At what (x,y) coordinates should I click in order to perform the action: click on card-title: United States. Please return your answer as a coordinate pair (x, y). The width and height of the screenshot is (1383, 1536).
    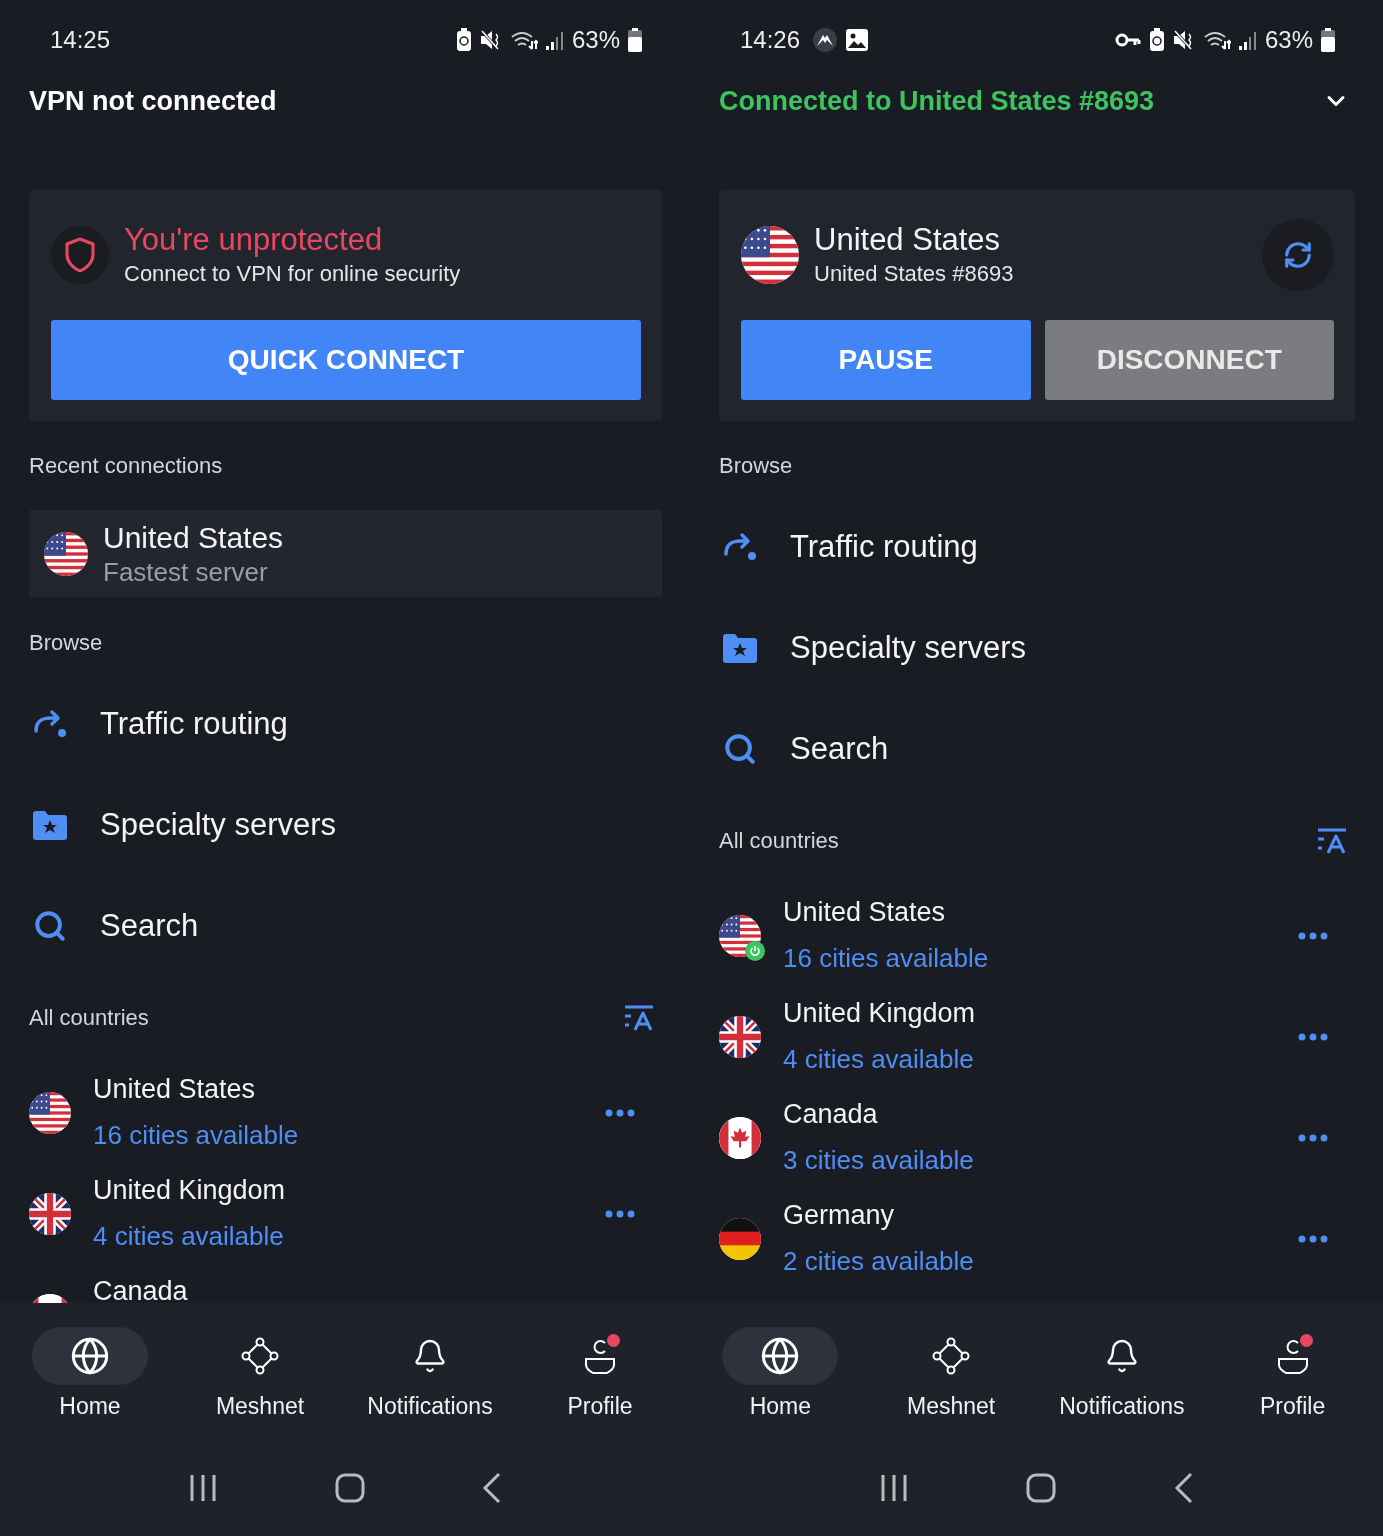
    Looking at the image, I should click on (907, 240).